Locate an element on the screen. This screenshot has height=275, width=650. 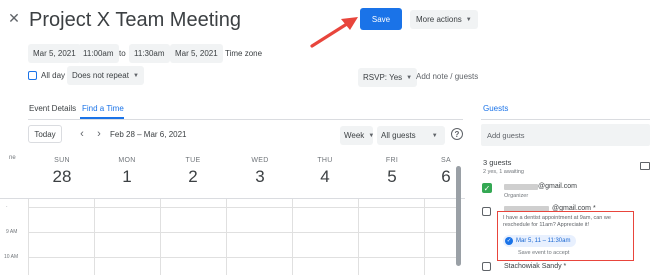
start-time-field: 11:00am is located at coordinates (98, 53).